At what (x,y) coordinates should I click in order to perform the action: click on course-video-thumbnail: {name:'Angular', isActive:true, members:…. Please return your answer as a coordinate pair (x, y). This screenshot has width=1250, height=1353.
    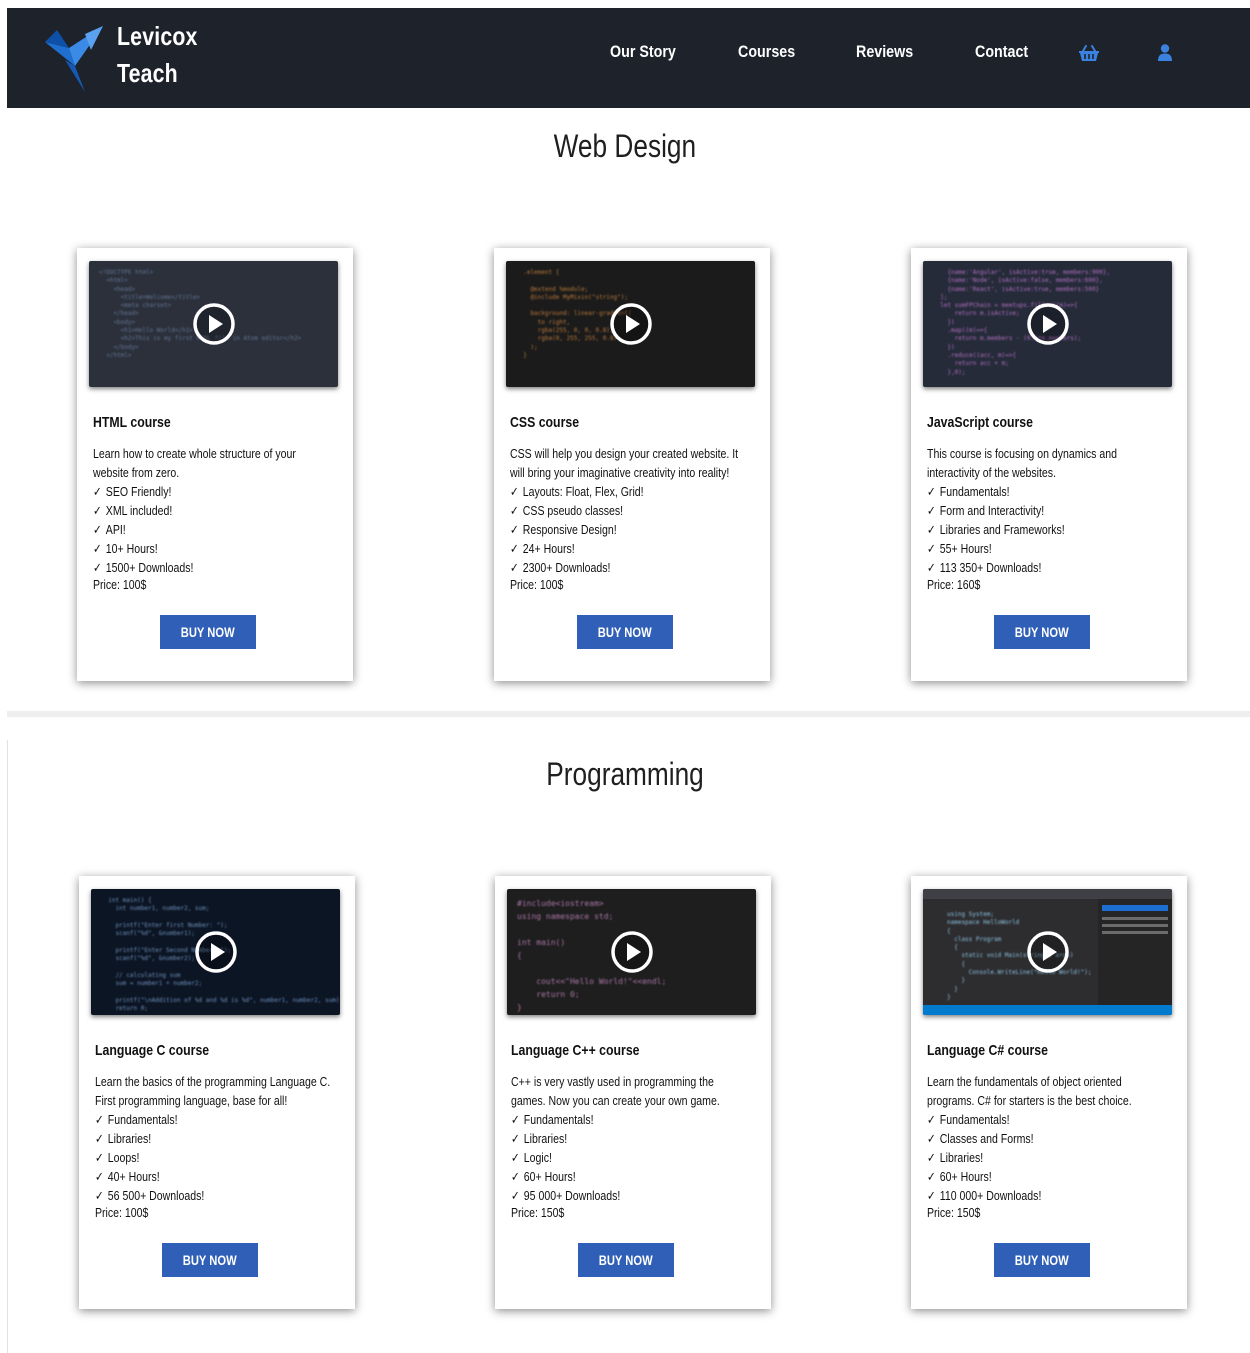
    Looking at the image, I should click on (1047, 324).